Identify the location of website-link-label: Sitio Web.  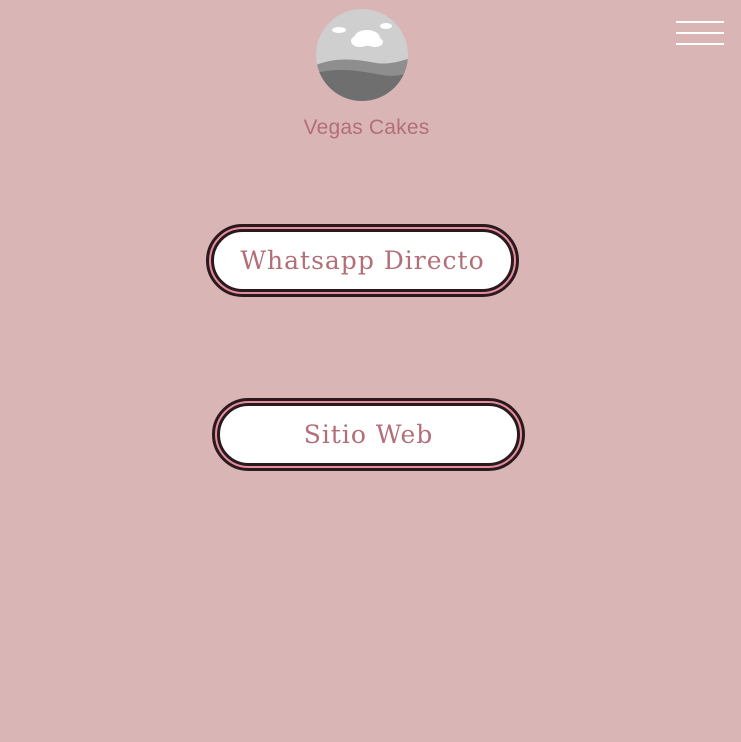
(368, 434).